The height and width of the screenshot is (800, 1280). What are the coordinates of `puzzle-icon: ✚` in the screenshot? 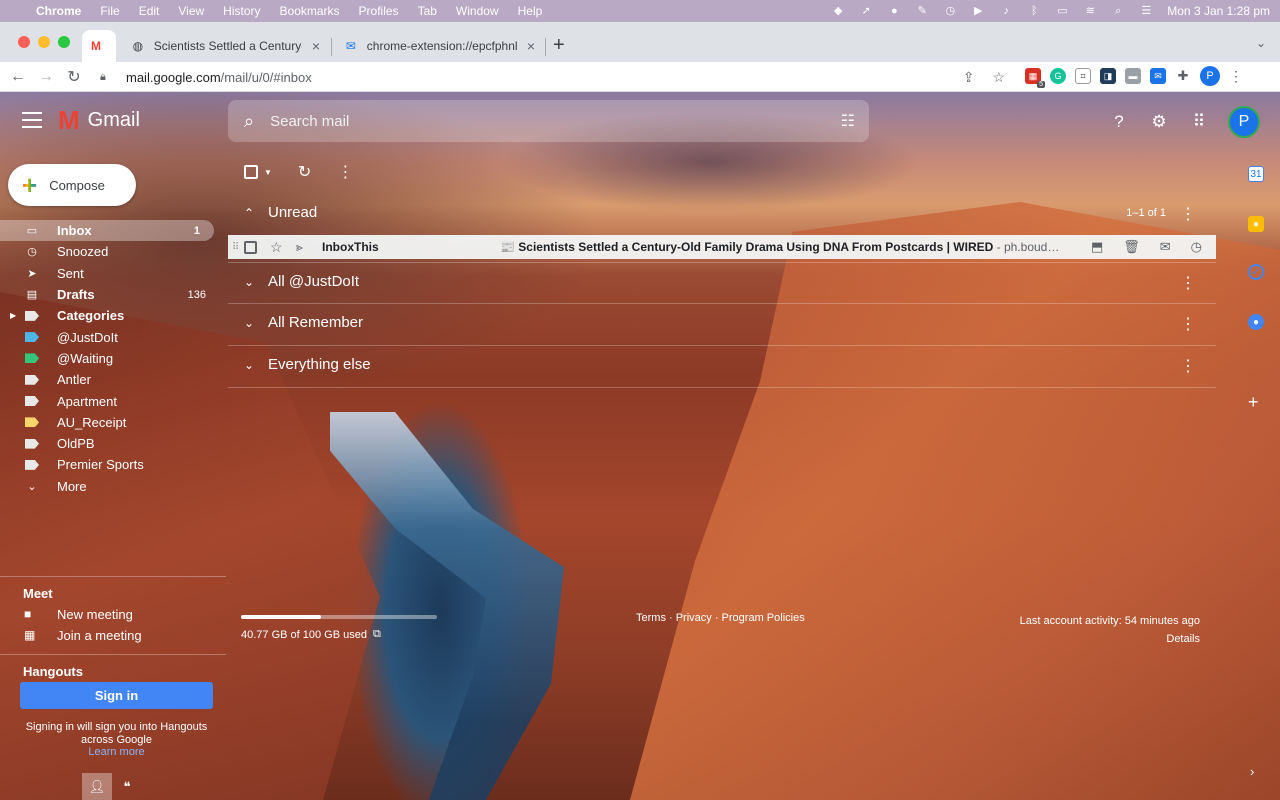 It's located at (1183, 76).